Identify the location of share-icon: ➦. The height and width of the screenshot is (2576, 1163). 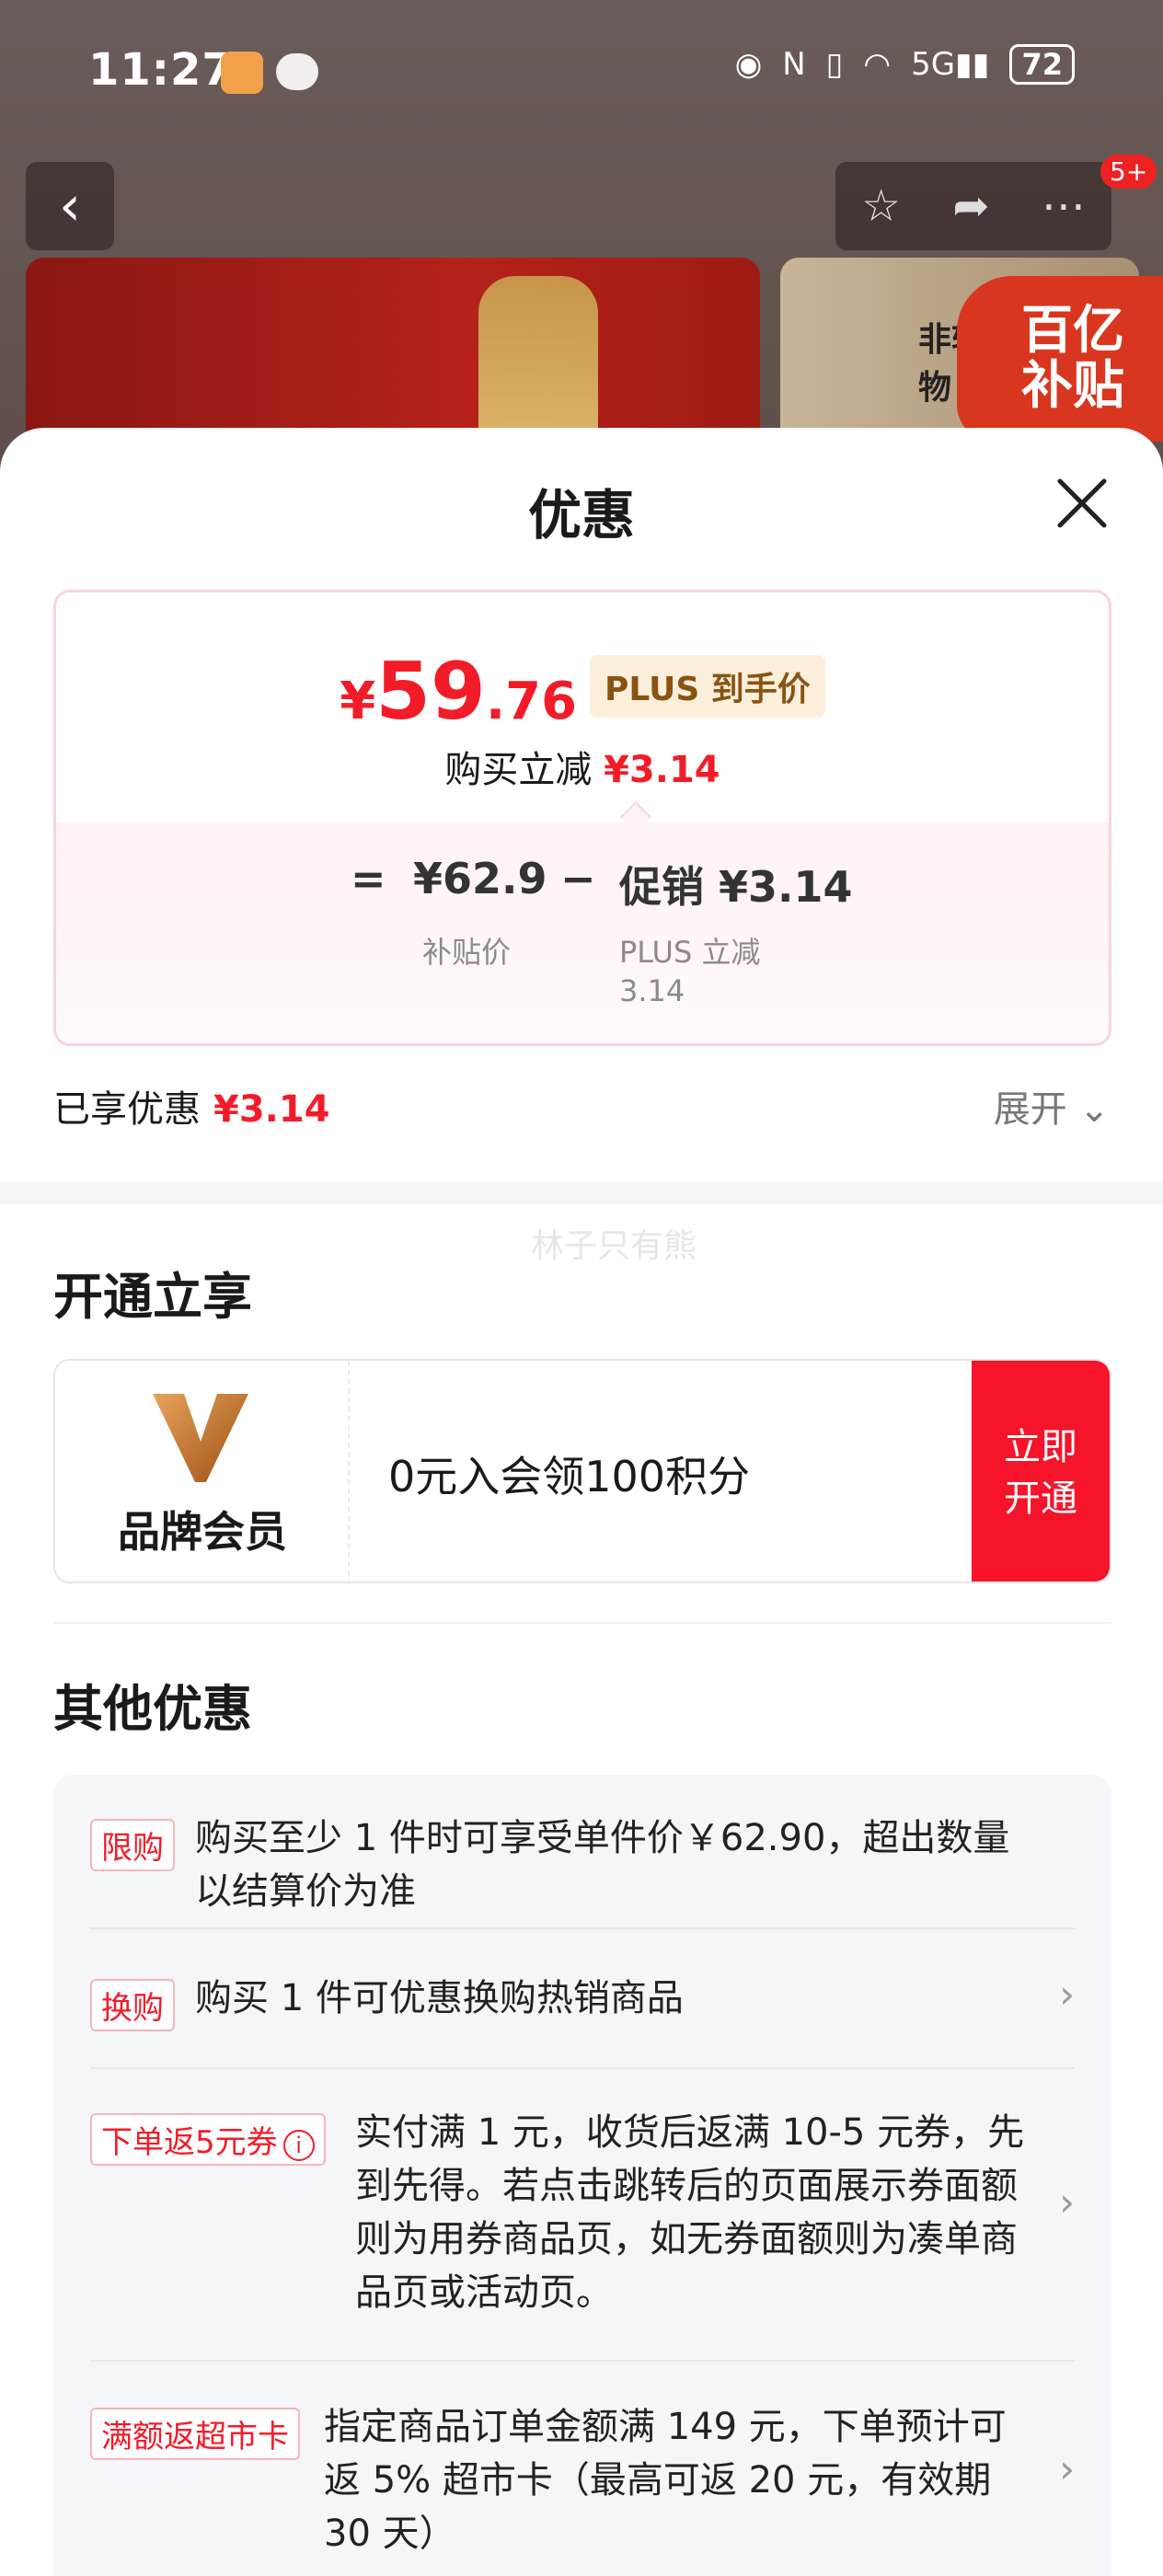
(970, 206).